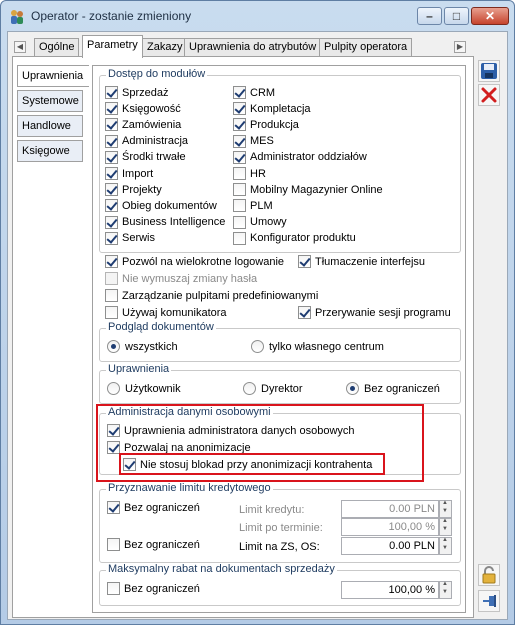 The height and width of the screenshot is (625, 515). What do you see at coordinates (111, 16) in the screenshot?
I see `window-title: Operator - zostanie zmieniony` at bounding box center [111, 16].